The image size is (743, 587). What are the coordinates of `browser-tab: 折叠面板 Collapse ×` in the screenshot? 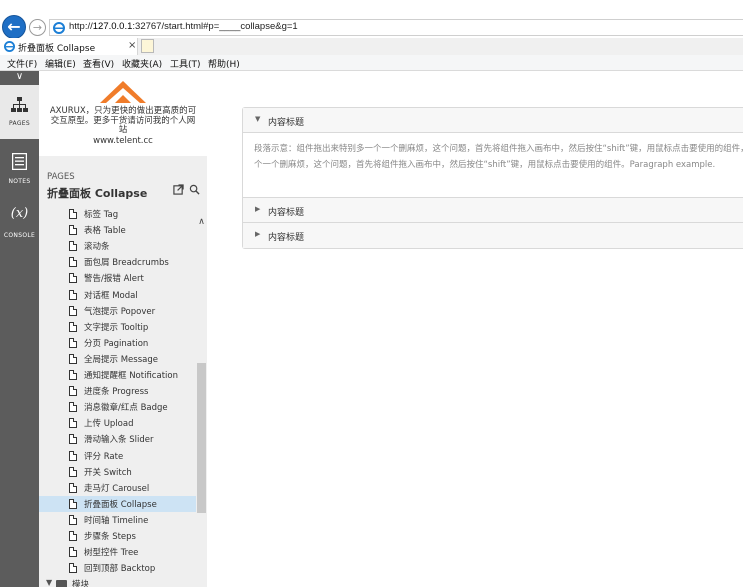 It's located at (69, 46).